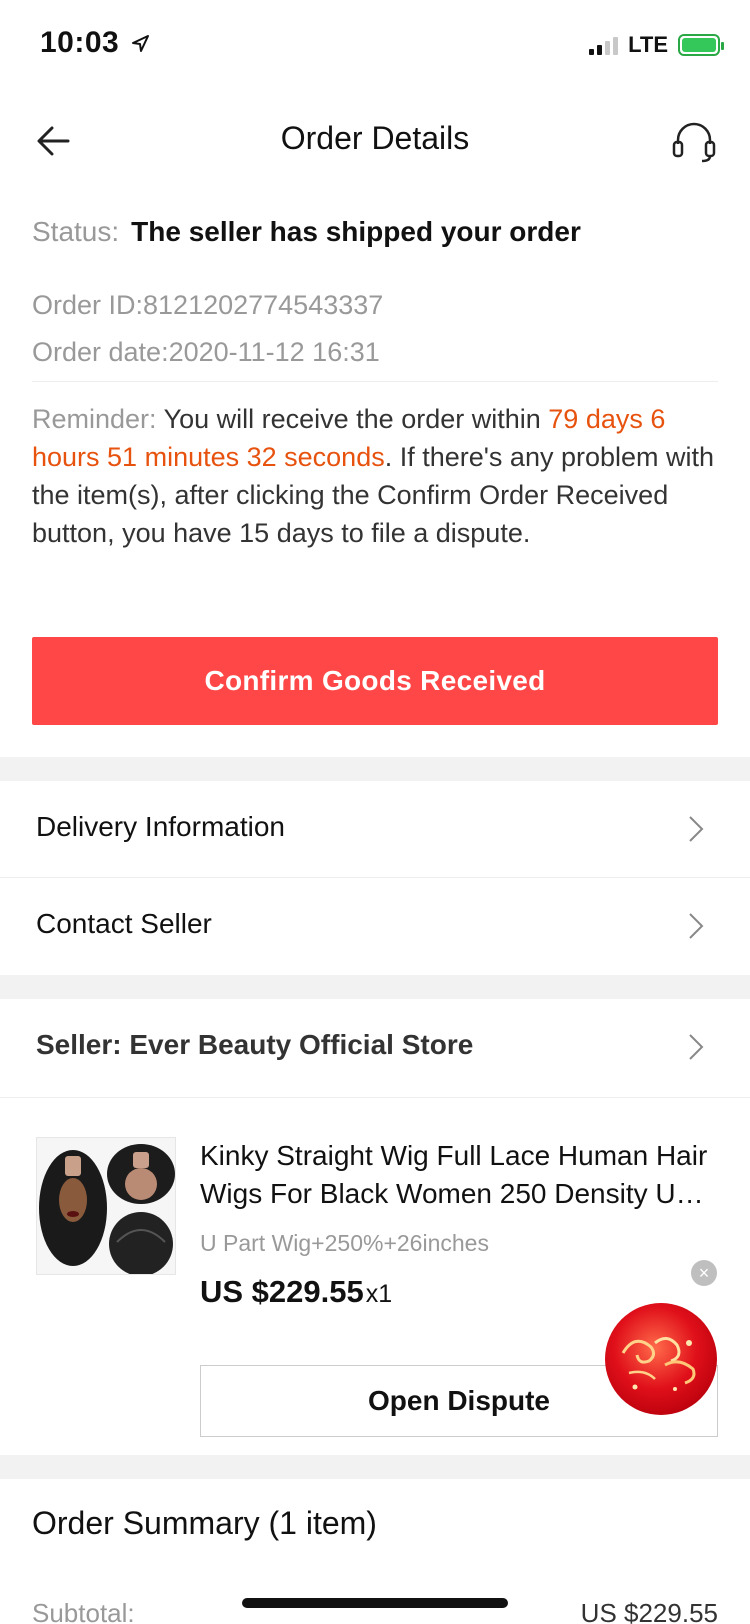  Describe the element at coordinates (95, 43) in the screenshot. I see `status-time: 10:03` at that location.